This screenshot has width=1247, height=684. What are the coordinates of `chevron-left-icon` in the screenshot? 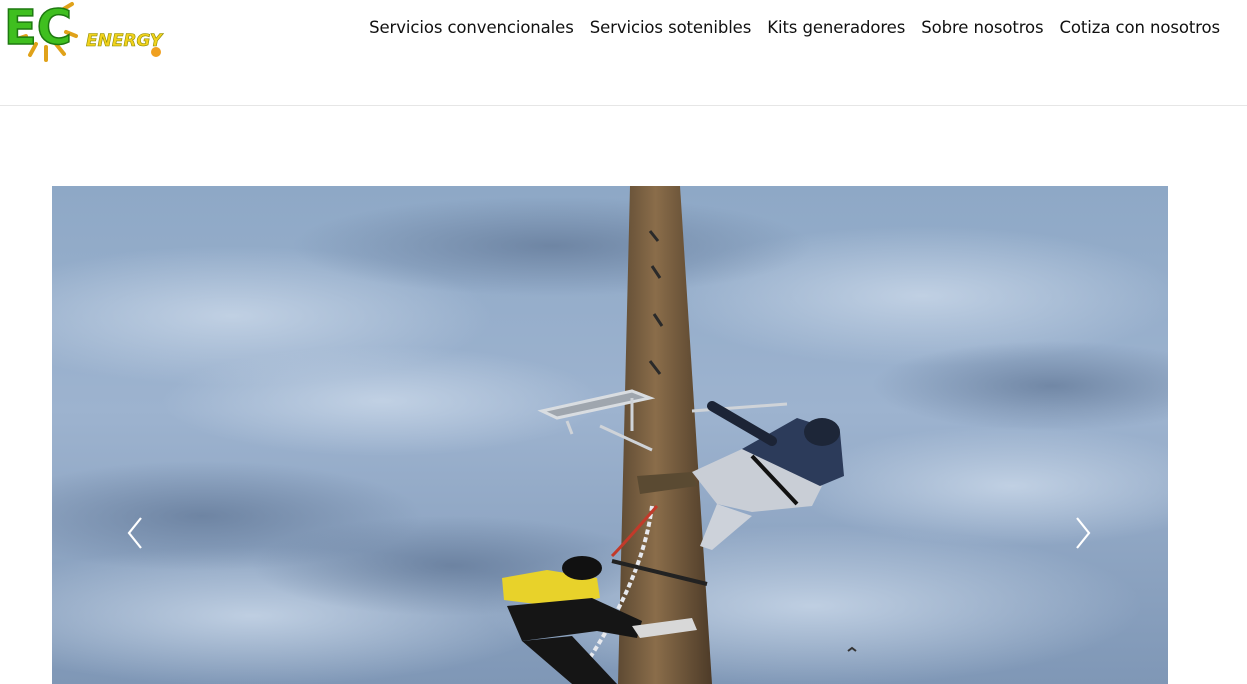 It's located at (134, 533).